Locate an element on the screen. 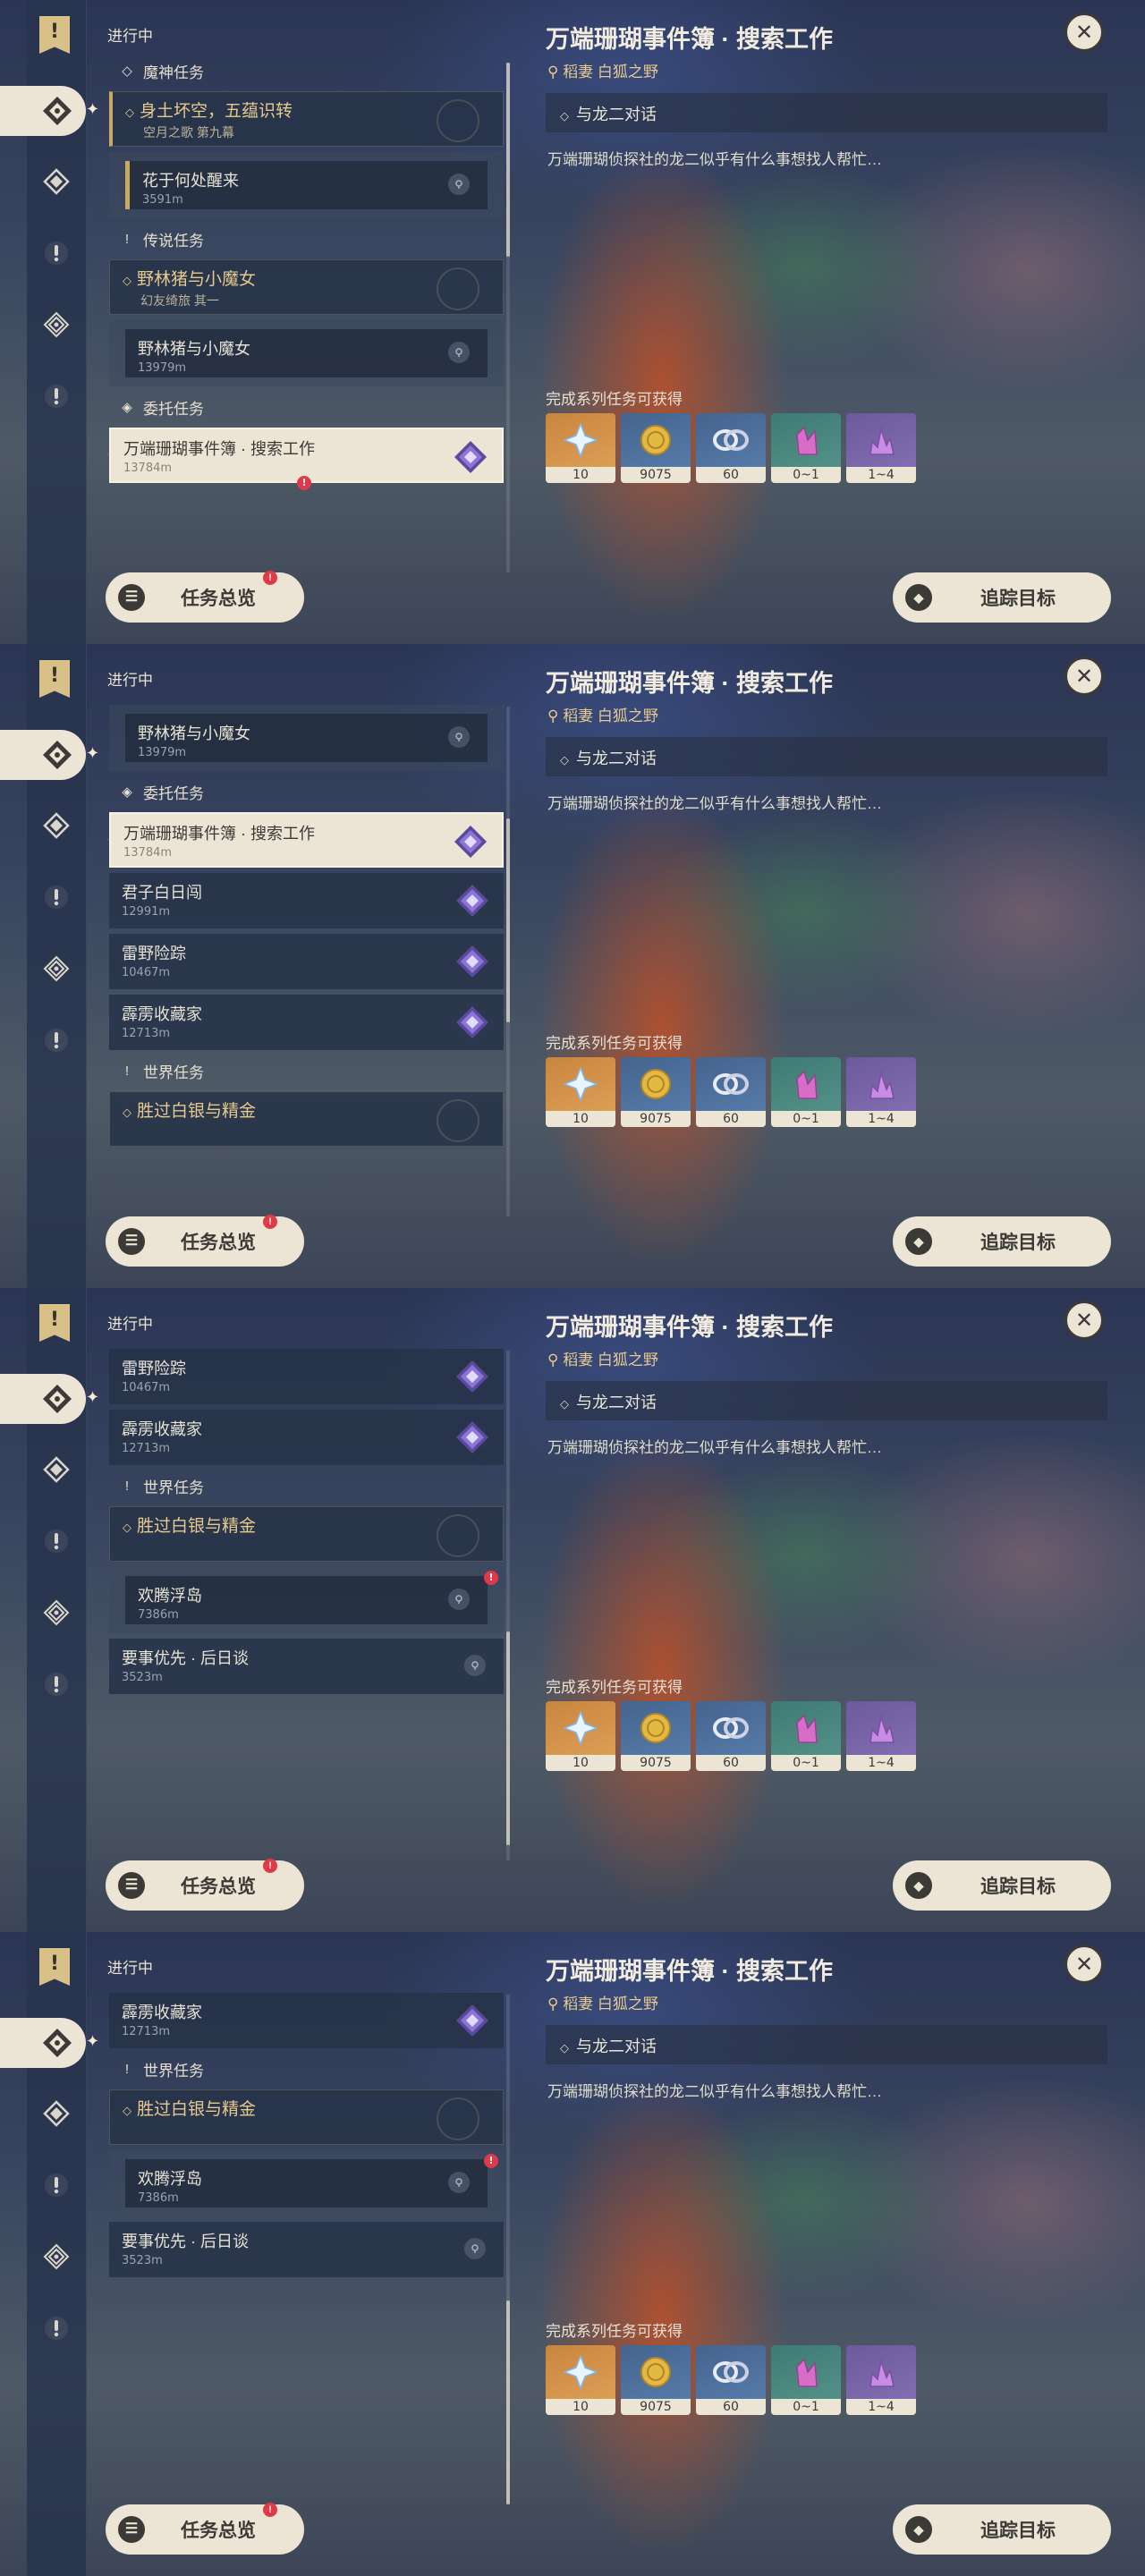 The width and height of the screenshot is (1145, 2576). commission-quest-item: 君子白日闯 12991m is located at coordinates (306, 900).